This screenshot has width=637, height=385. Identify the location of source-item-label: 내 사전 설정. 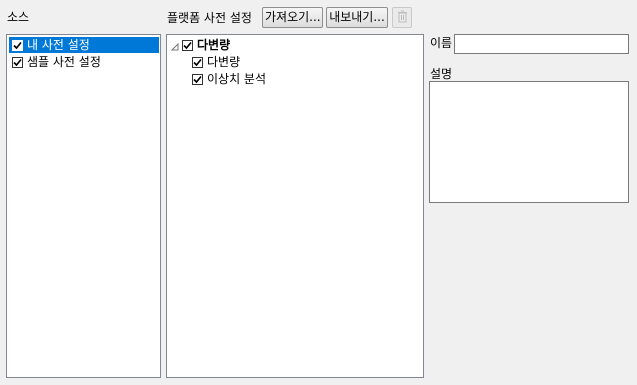
(58, 45).